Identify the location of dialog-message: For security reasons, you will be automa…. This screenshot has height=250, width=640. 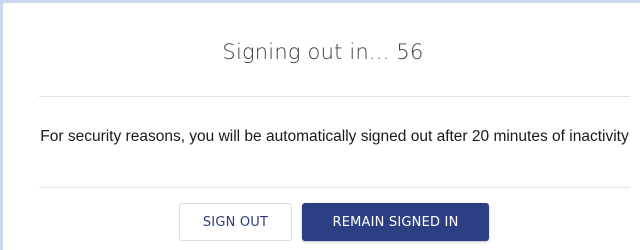
(334, 136).